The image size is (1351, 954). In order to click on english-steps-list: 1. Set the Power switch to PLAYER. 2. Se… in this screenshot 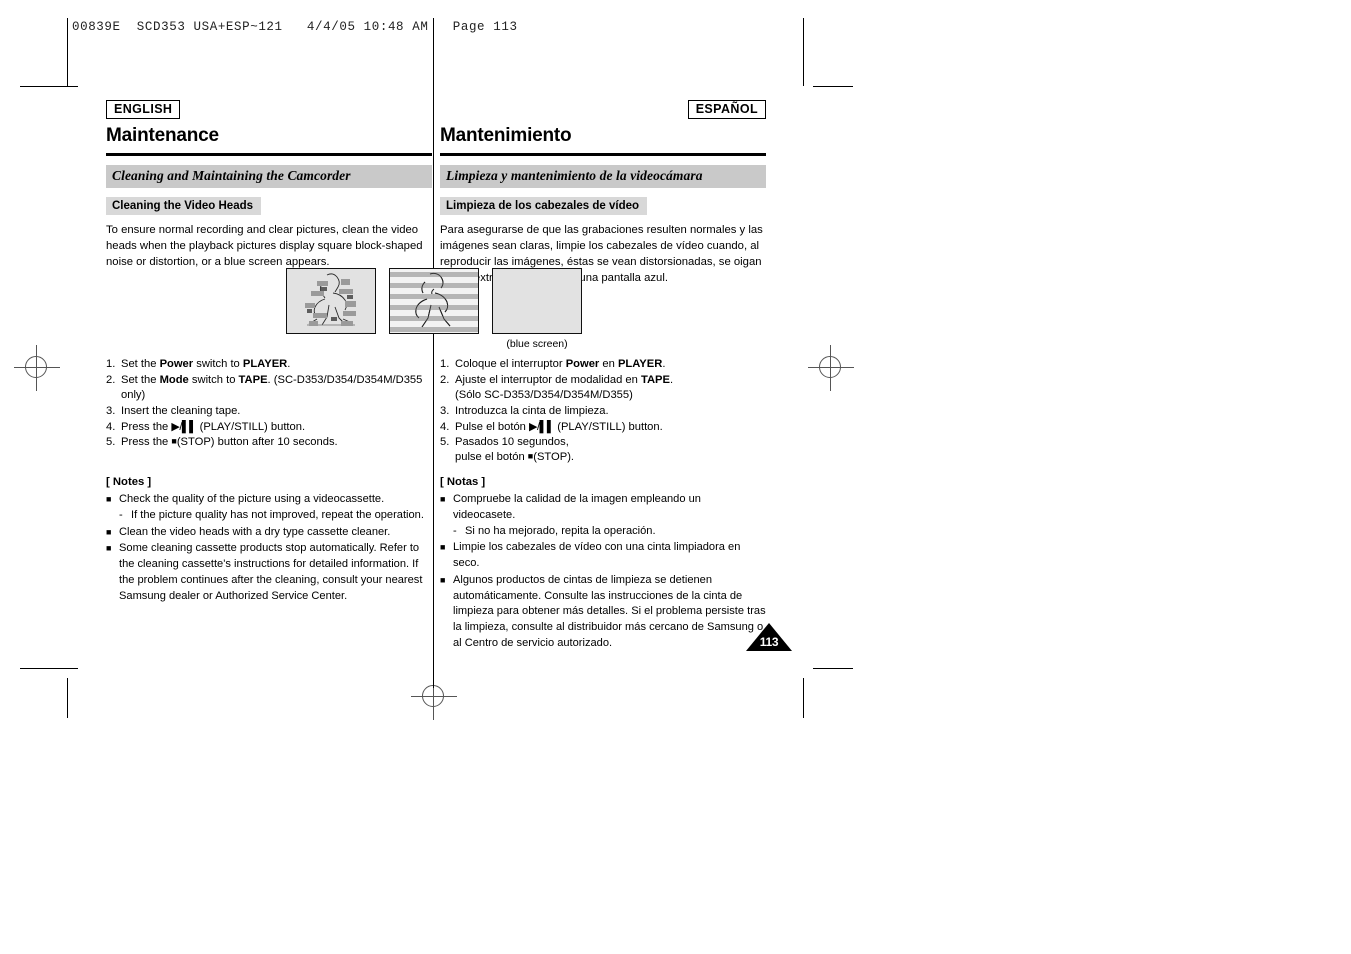, I will do `click(271, 404)`.